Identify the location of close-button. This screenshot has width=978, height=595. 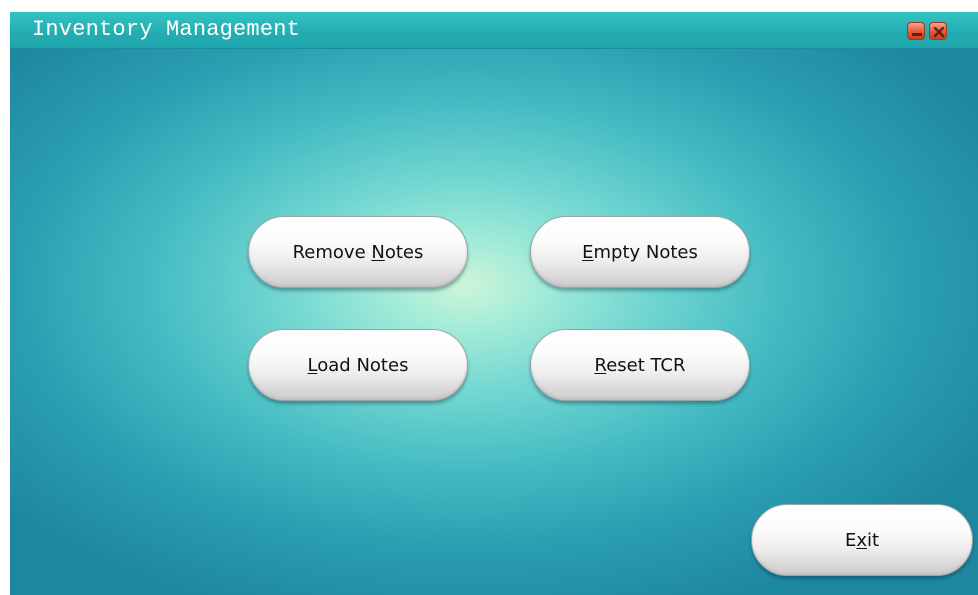
(938, 31).